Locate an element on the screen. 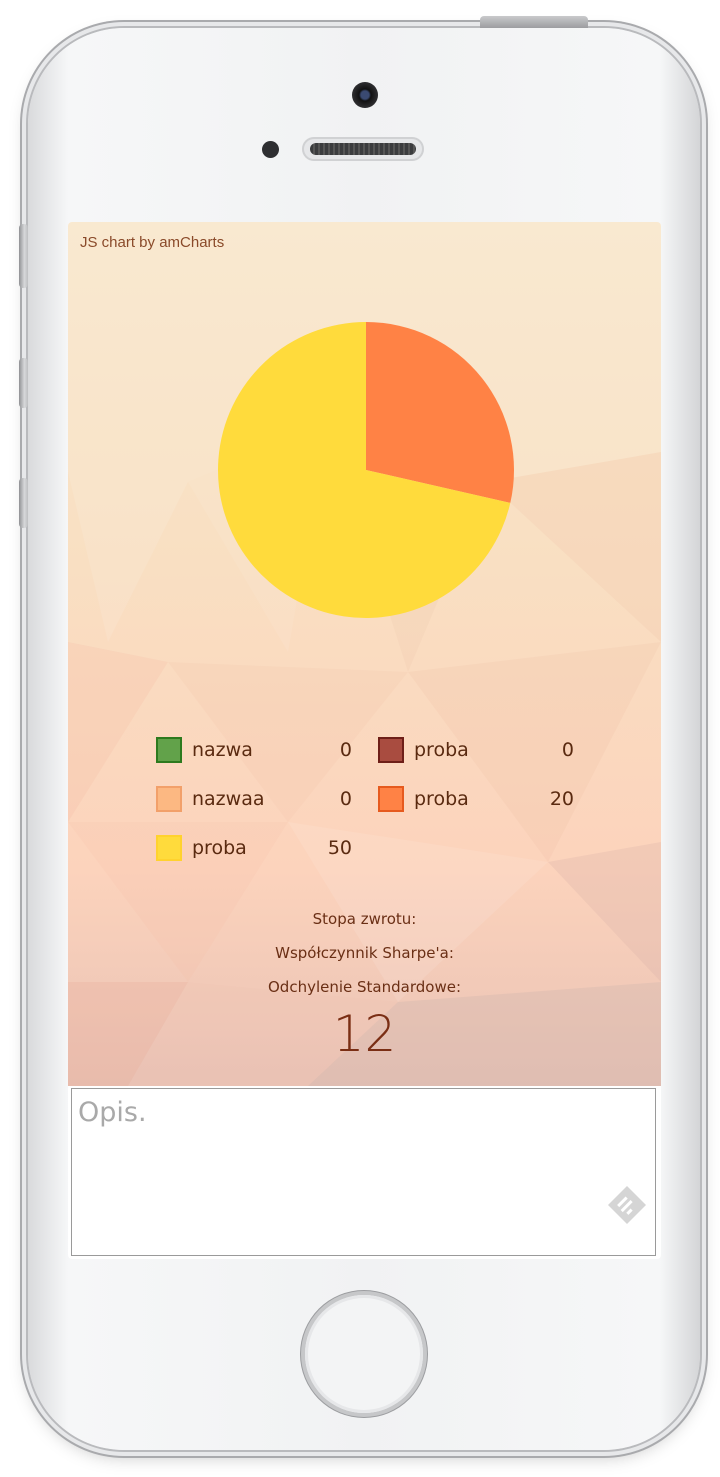  mute-switch is located at coordinates (23, 256).